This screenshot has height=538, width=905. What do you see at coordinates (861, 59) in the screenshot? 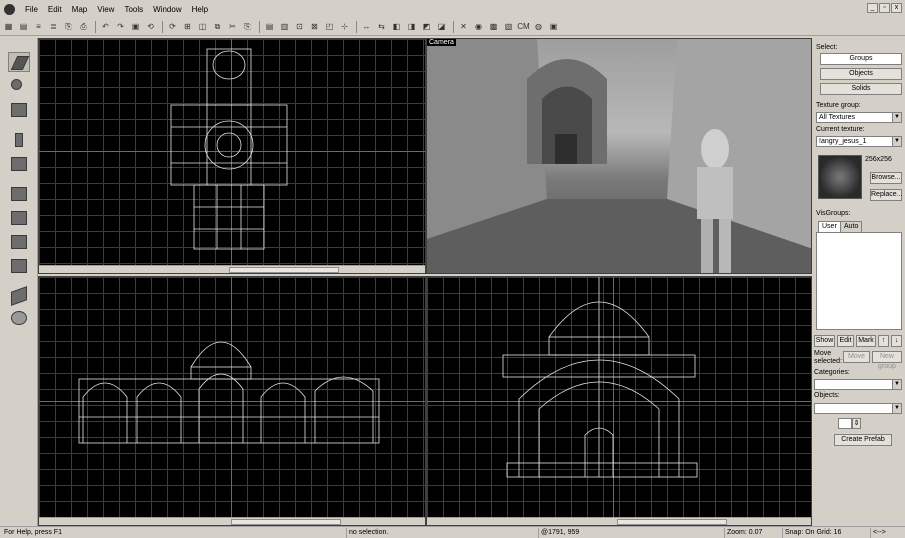
I see `groups-button: Groups` at bounding box center [861, 59].